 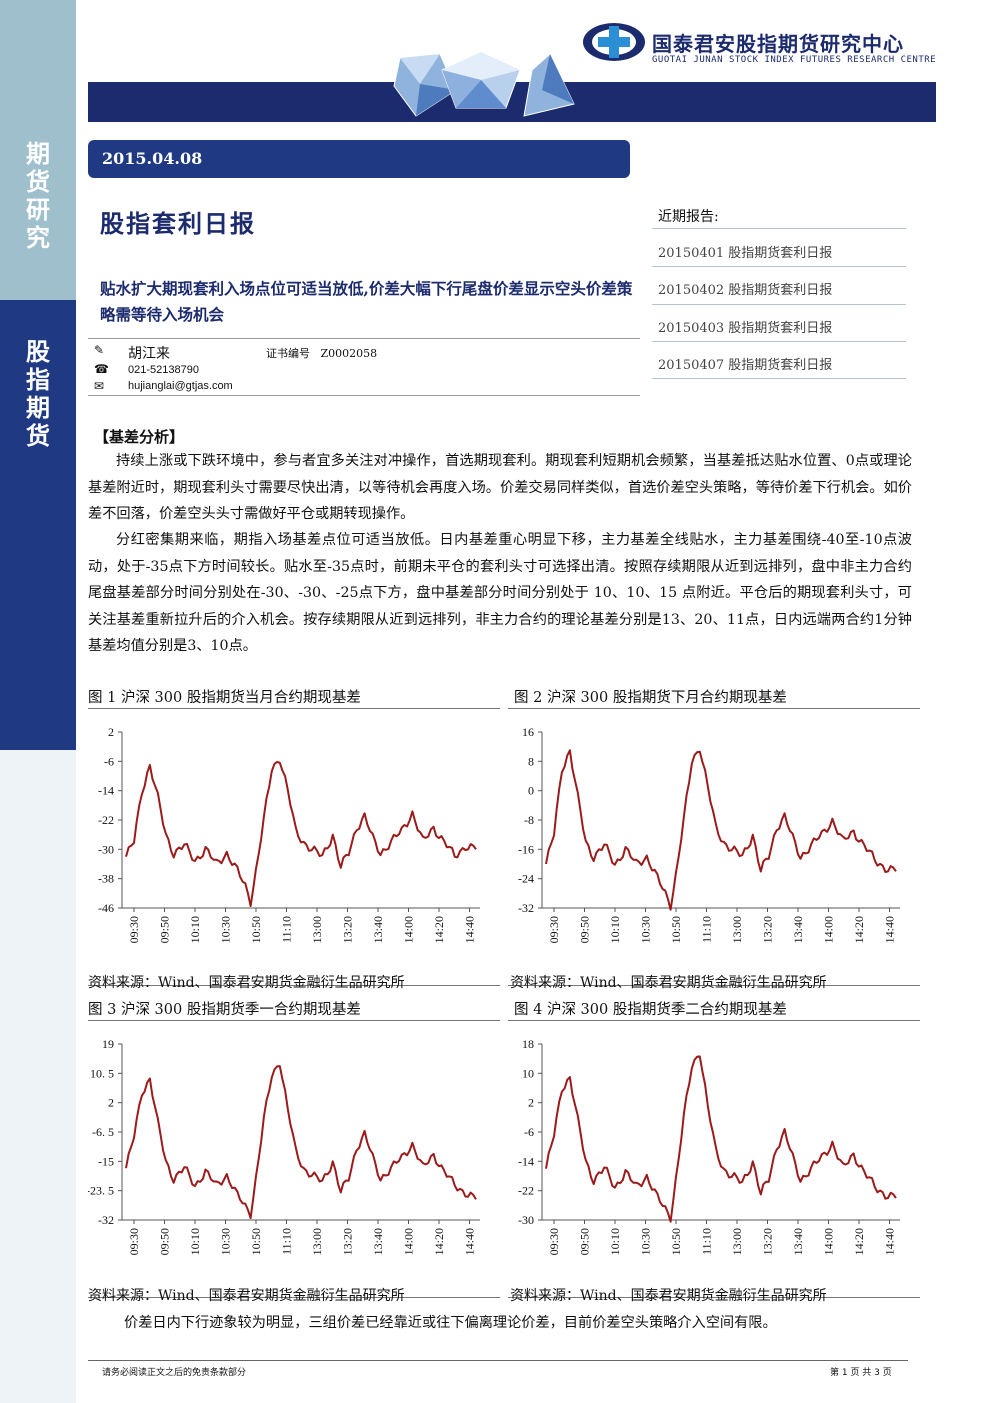 What do you see at coordinates (745, 363) in the screenshot?
I see `recent-report-item: 20150407 股指期货套利日报` at bounding box center [745, 363].